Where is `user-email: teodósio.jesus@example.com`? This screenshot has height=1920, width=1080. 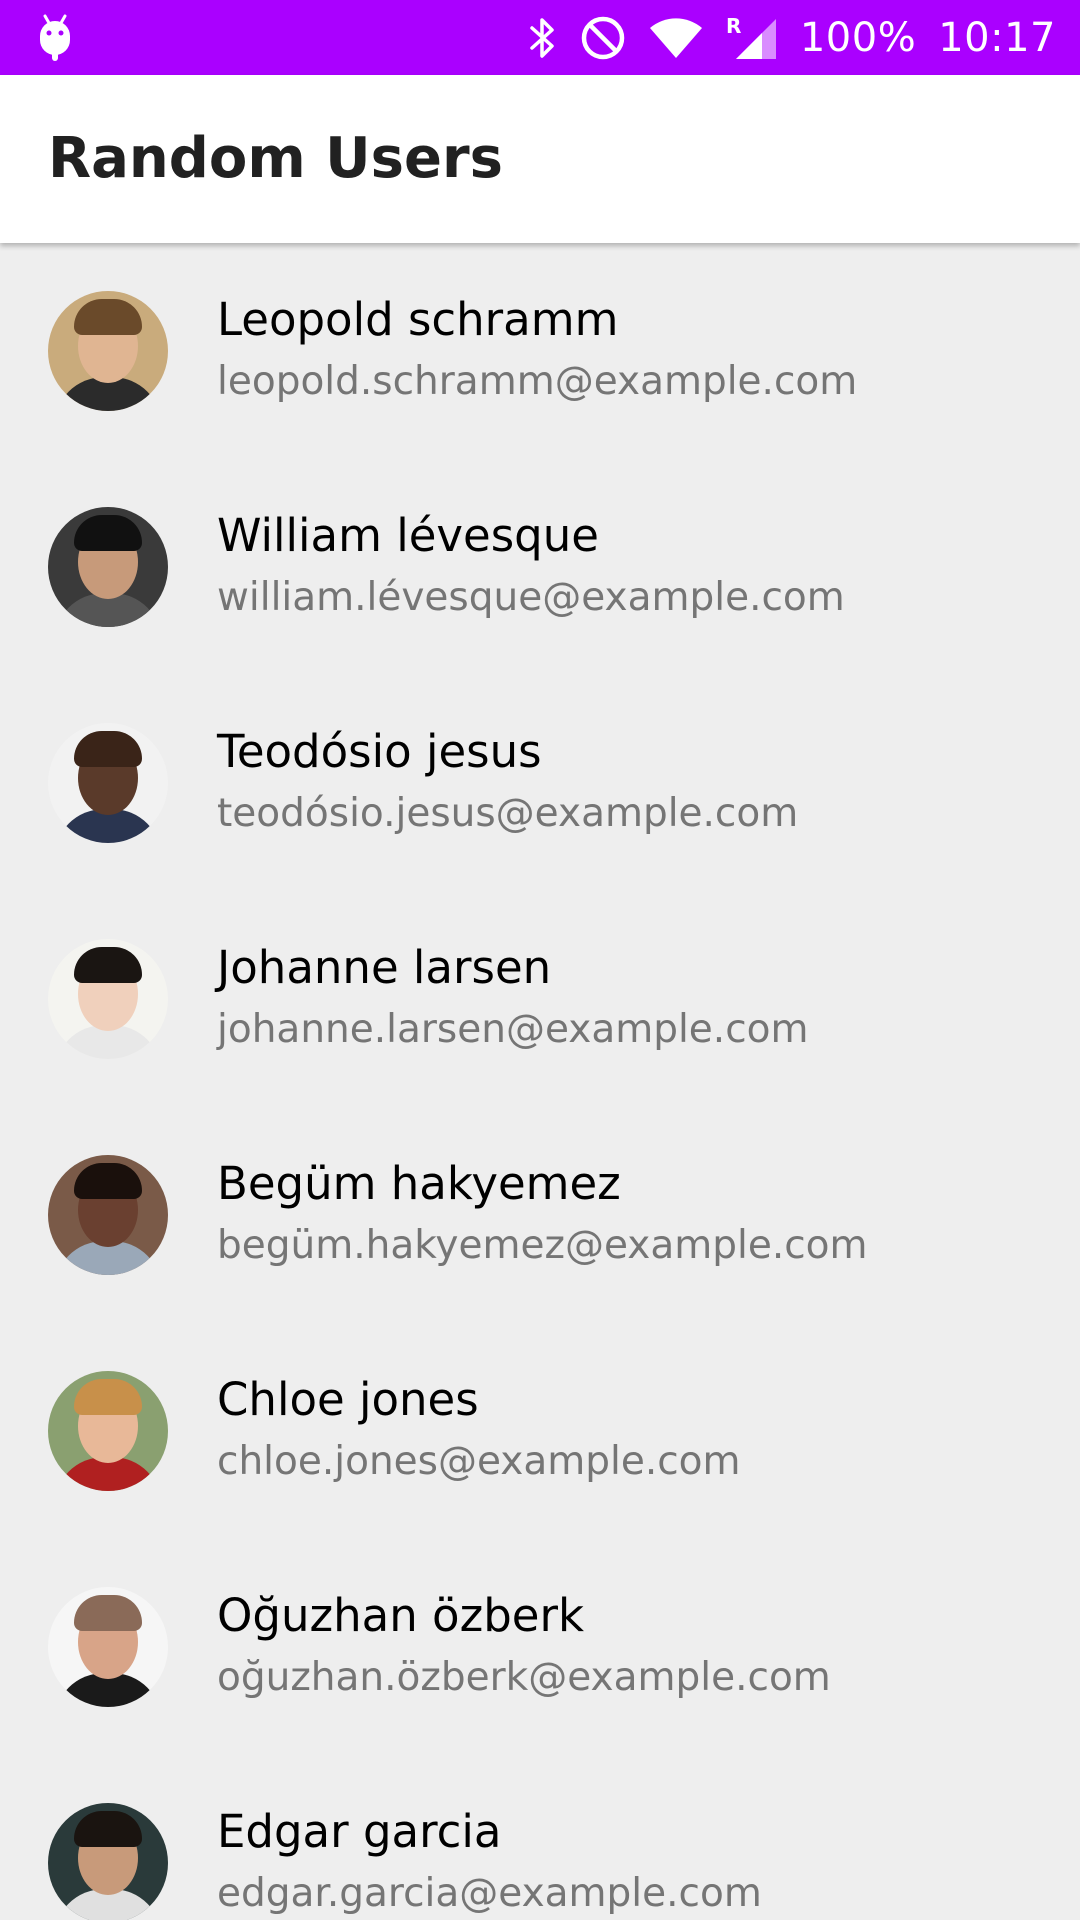 user-email: teodósio.jesus@example.com is located at coordinates (508, 813).